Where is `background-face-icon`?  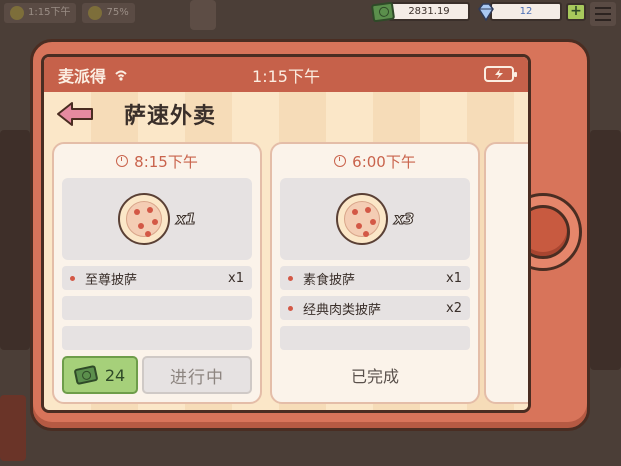
background-face-icon is located at coordinates (95, 13).